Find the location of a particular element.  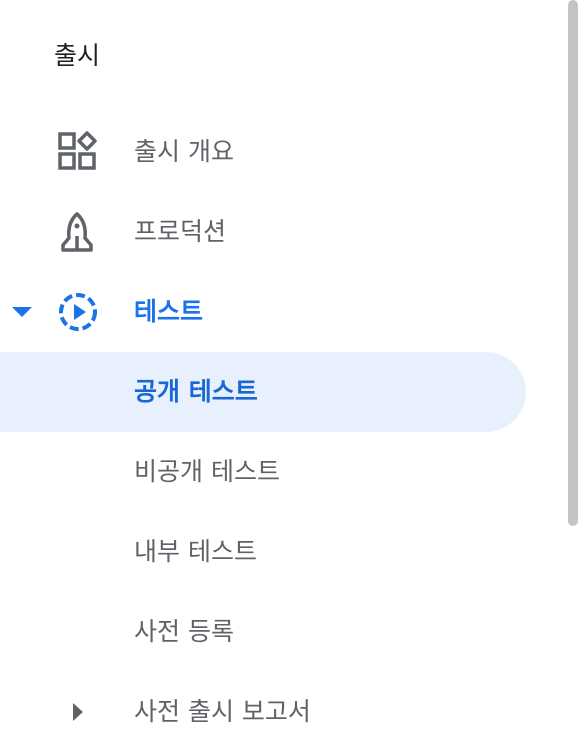

section-title: 출시 is located at coordinates (77, 55).